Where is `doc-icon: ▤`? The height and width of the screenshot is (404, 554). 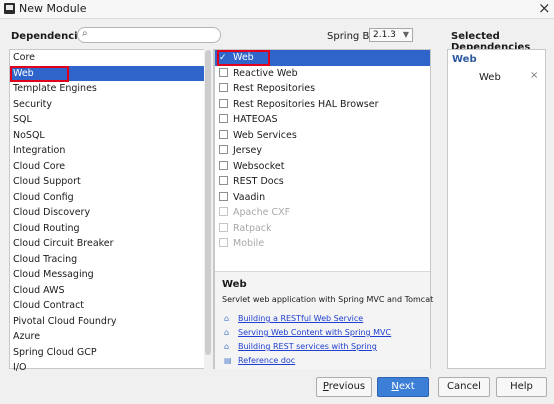
doc-icon: ▤ is located at coordinates (228, 360).